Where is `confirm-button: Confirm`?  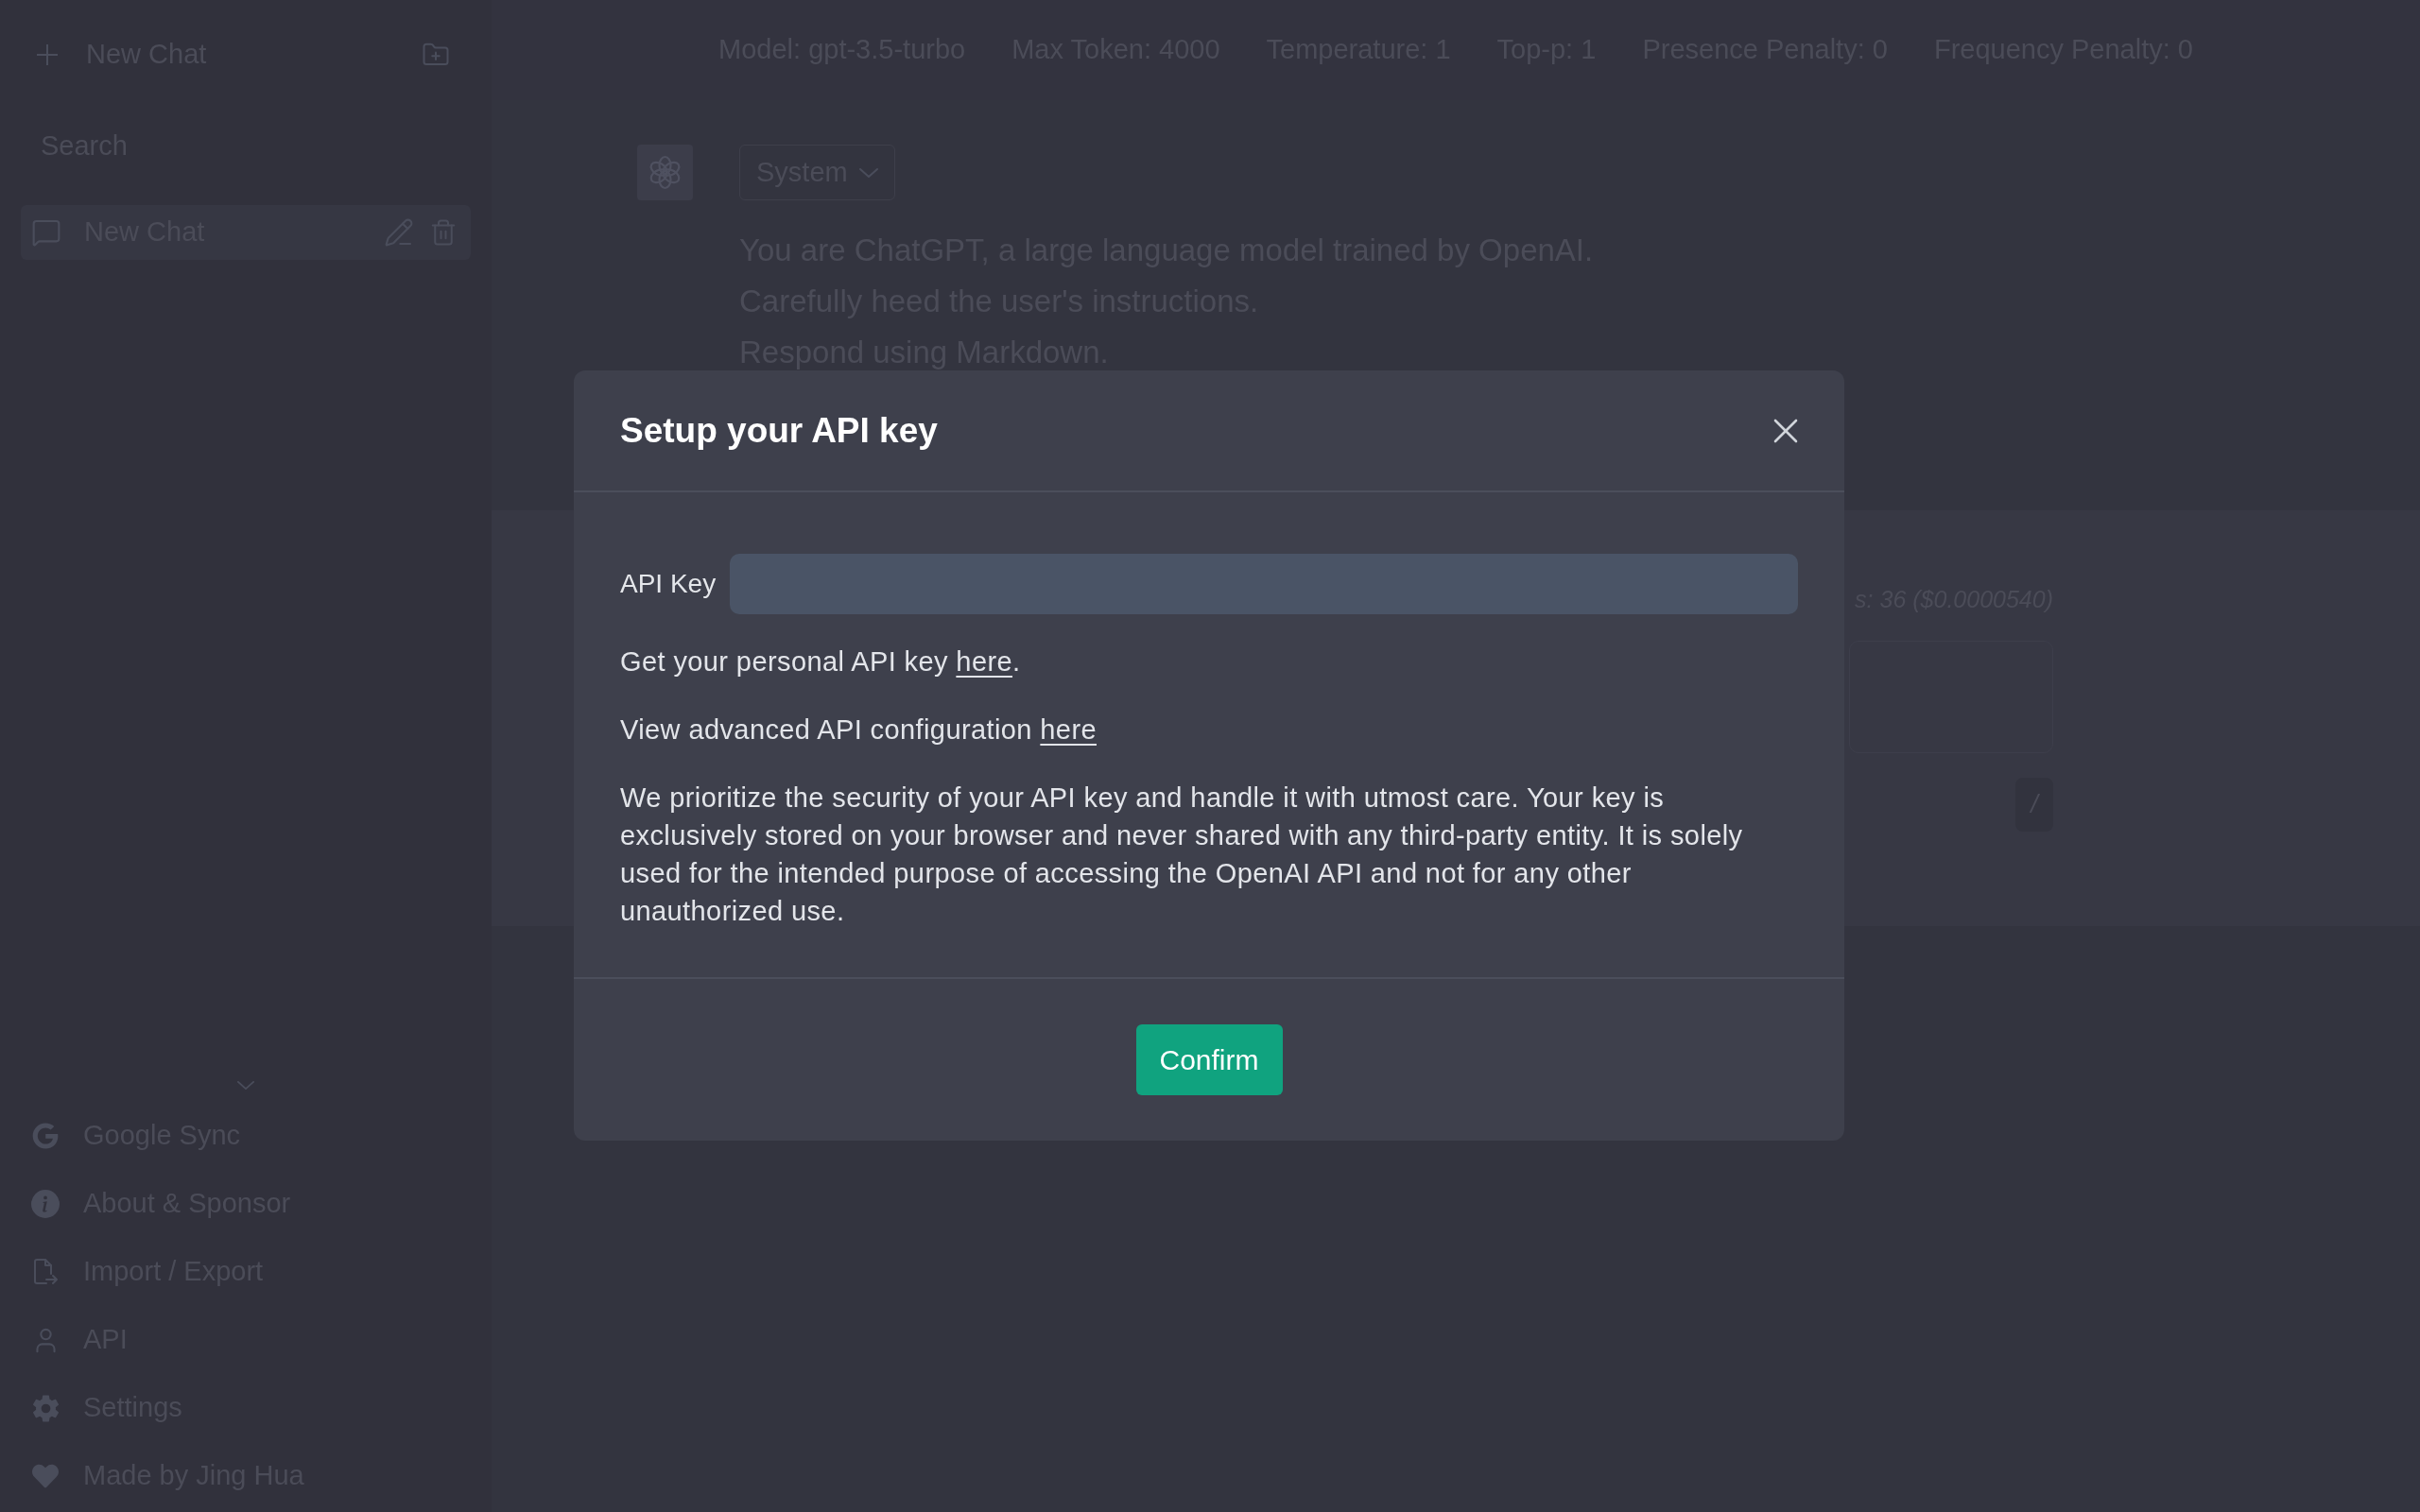
confirm-button: Confirm is located at coordinates (1209, 1059).